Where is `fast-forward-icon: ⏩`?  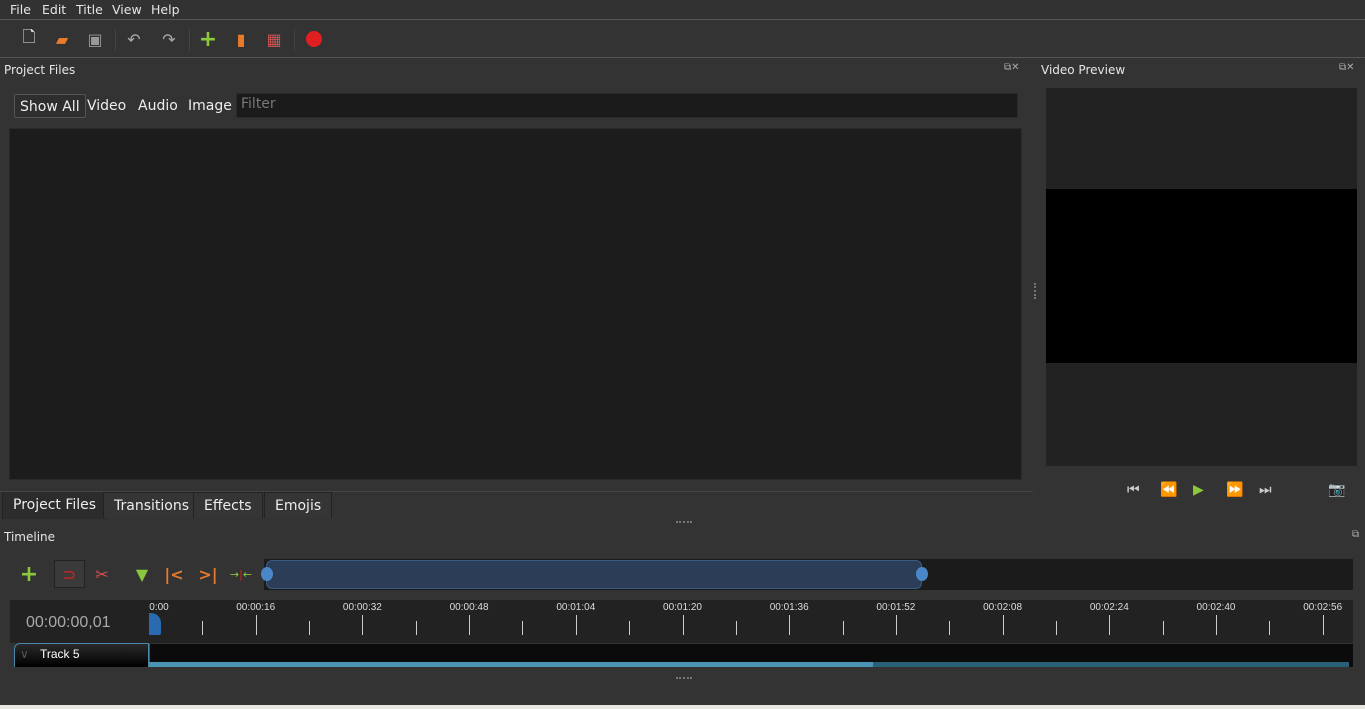
fast-forward-icon: ⏩ is located at coordinates (1234, 490).